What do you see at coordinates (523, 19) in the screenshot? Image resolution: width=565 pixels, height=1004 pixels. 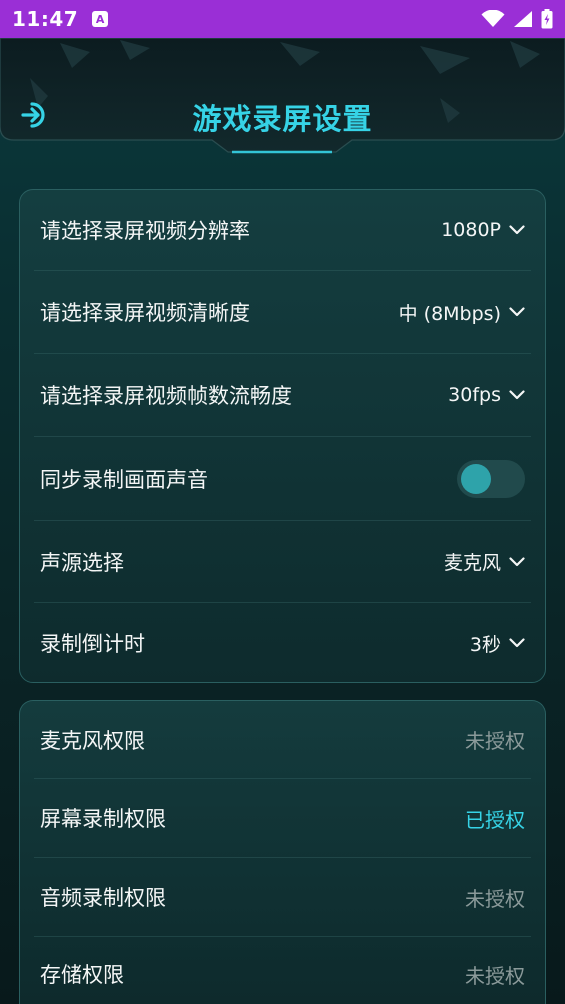 I see `cellular-signal-icon` at bounding box center [523, 19].